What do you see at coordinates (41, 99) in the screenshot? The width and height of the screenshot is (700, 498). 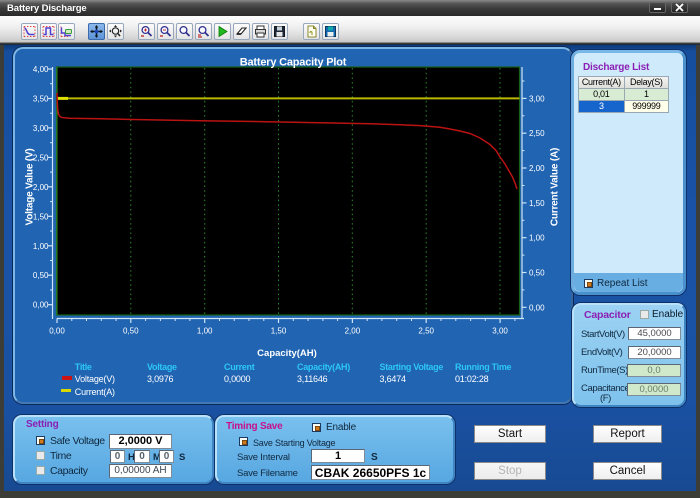 I see `svg-text: 3,50` at bounding box center [41, 99].